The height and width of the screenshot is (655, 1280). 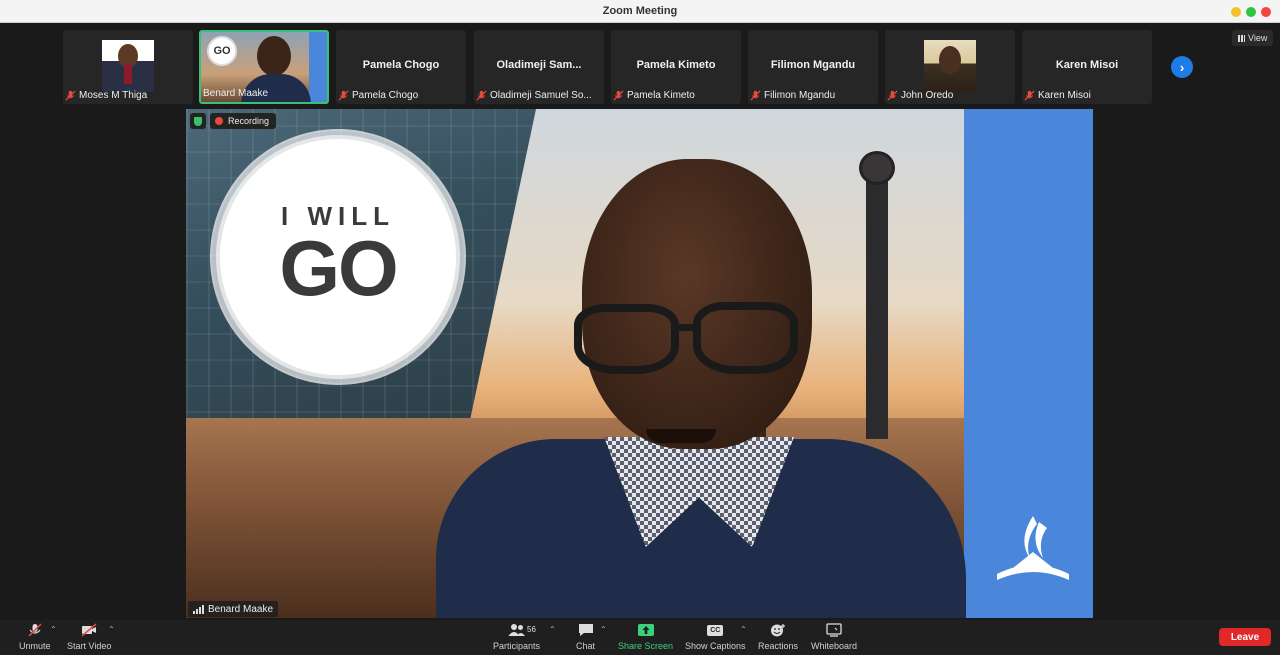 What do you see at coordinates (715, 637) in the screenshot?
I see `show-captions-button: CC Show Captions` at bounding box center [715, 637].